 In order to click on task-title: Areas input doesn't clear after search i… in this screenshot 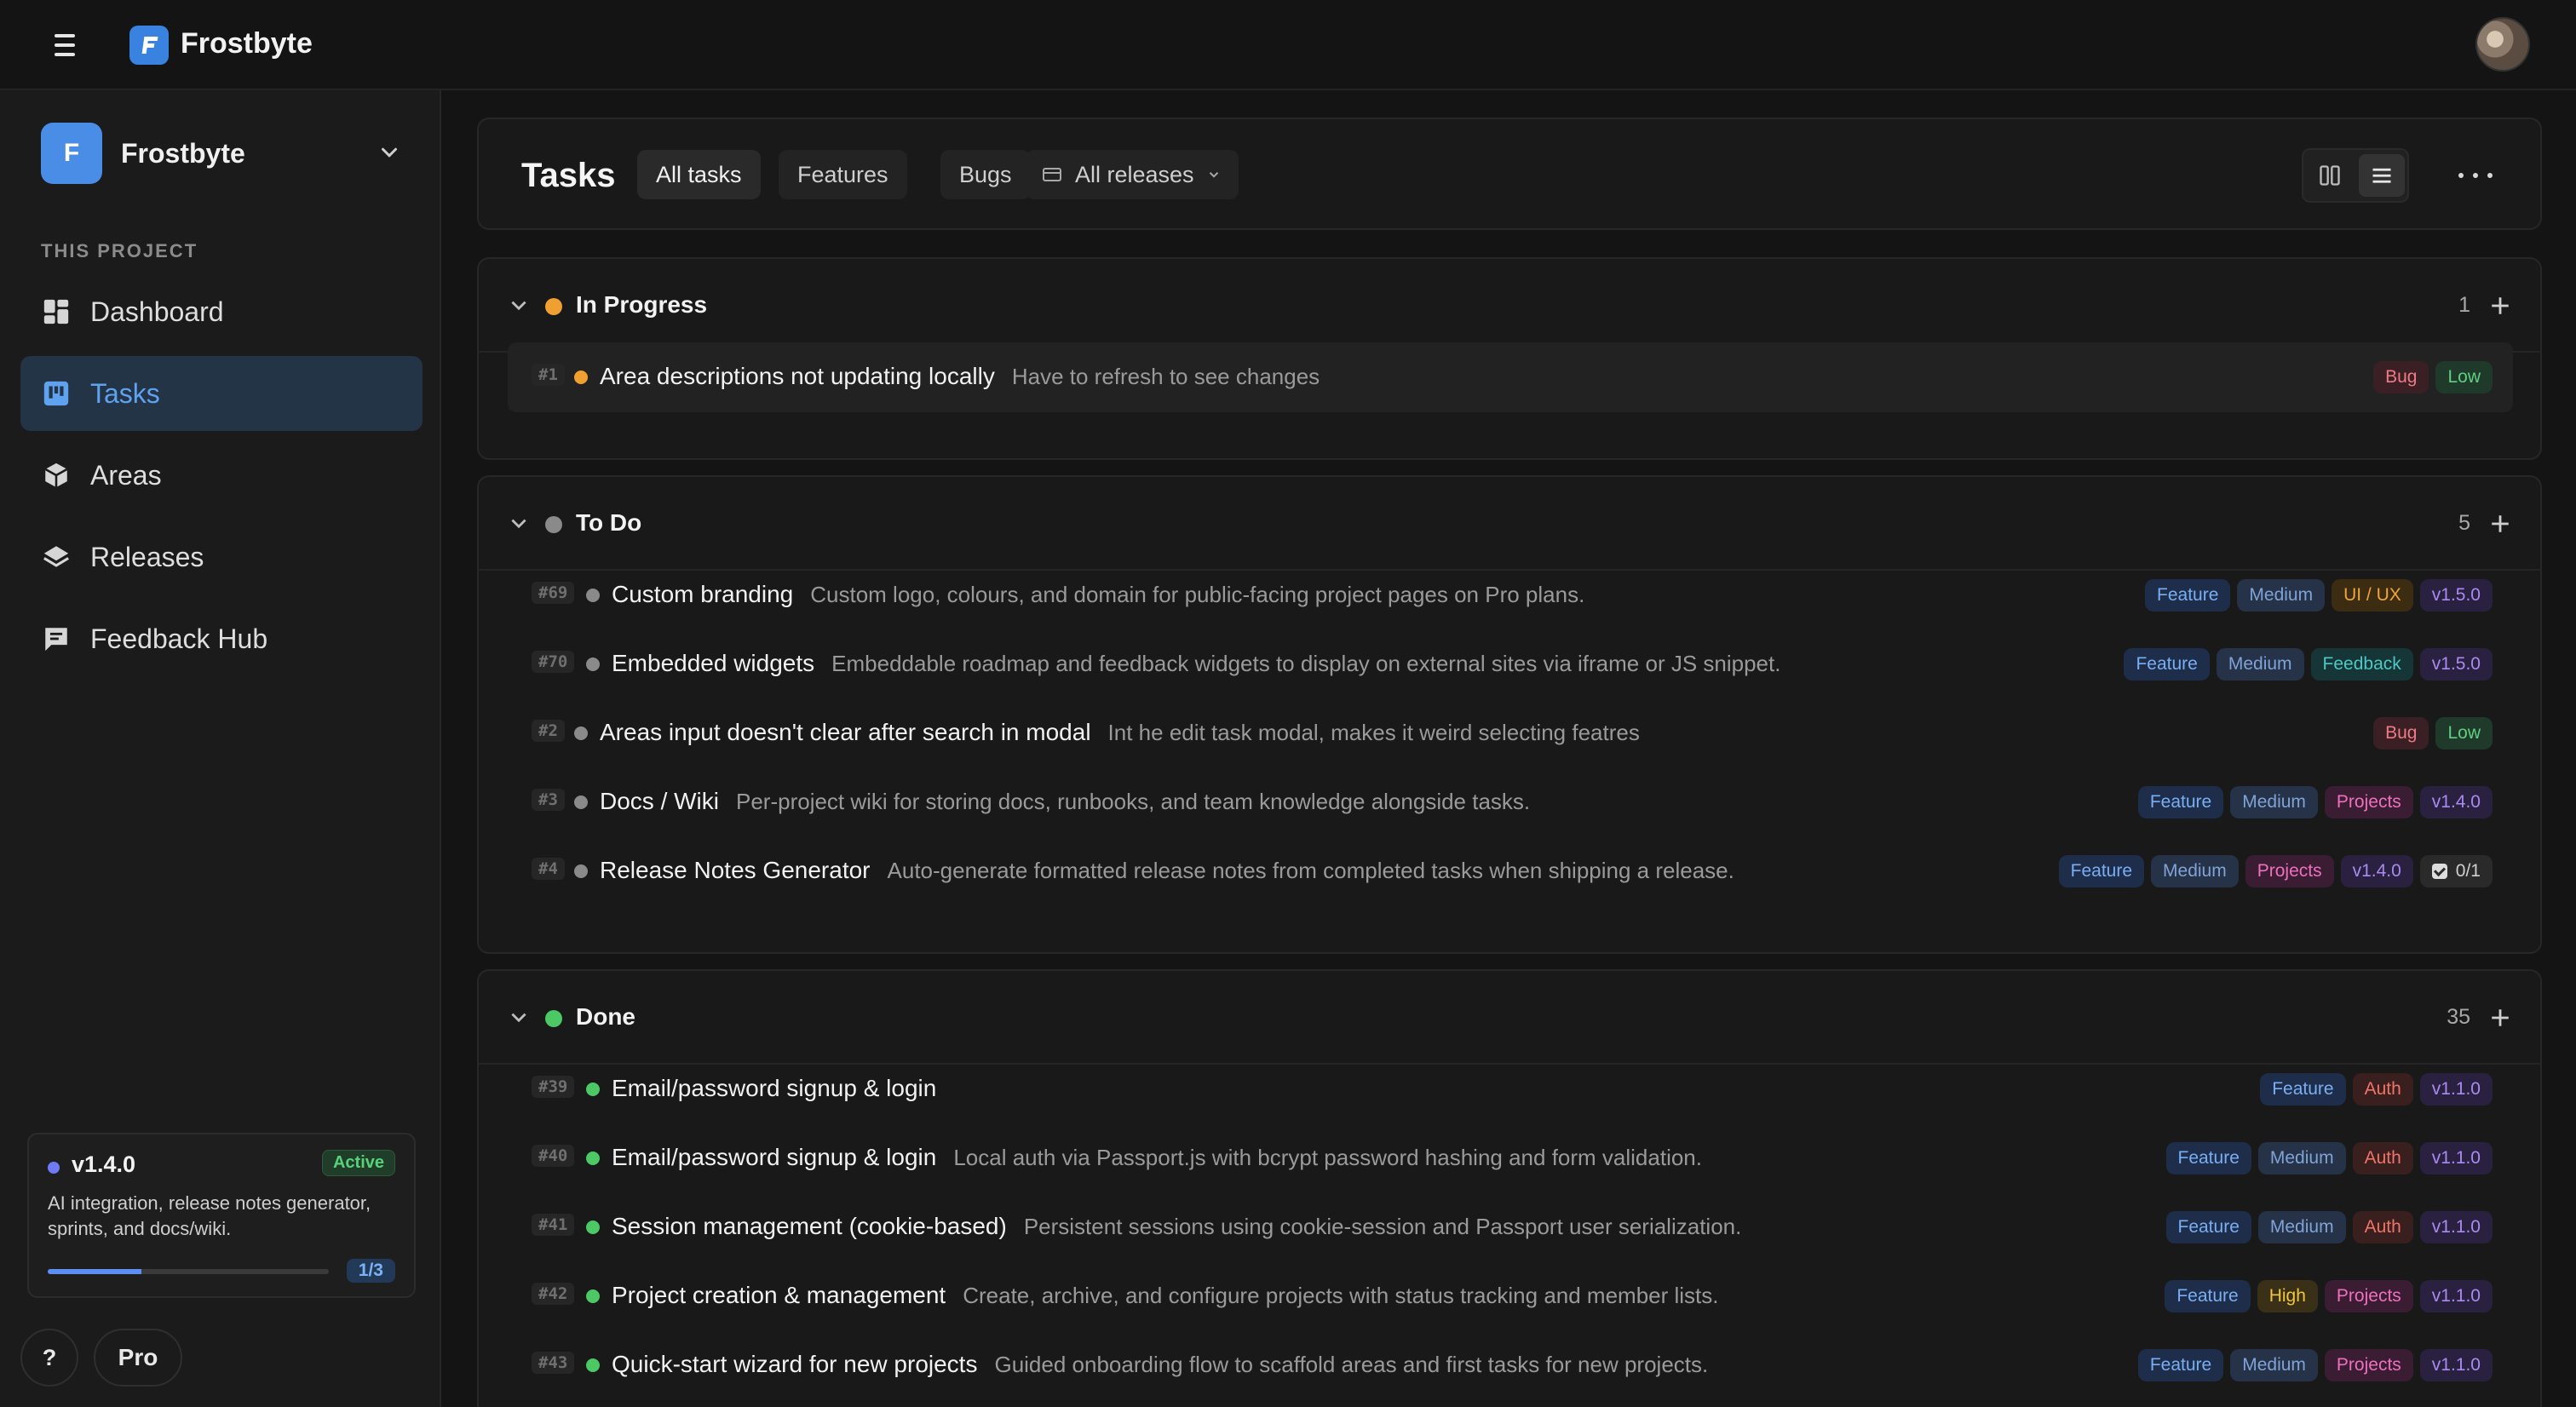, I will do `click(845, 732)`.